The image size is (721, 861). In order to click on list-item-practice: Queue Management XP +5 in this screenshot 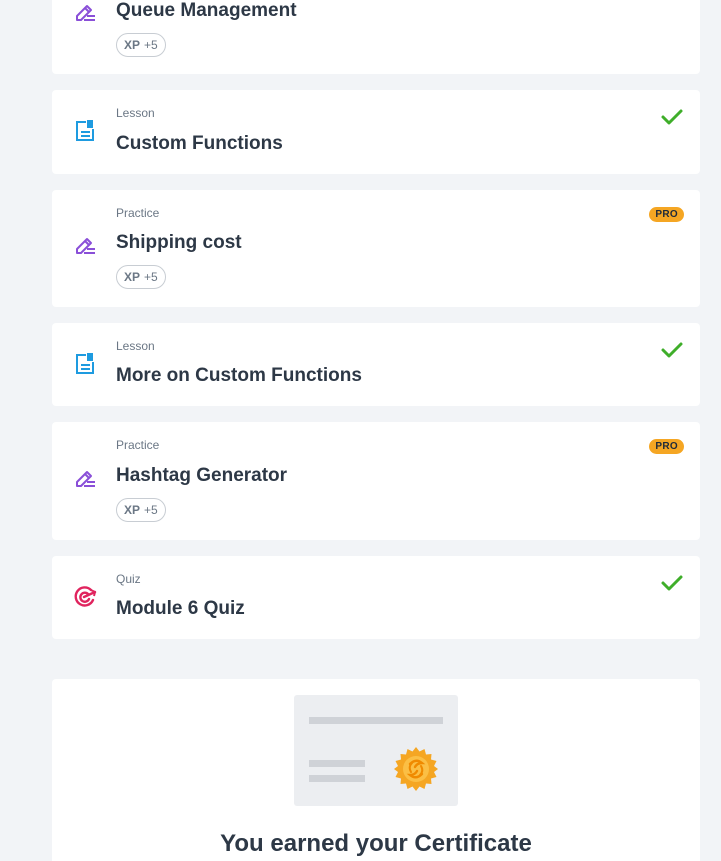, I will do `click(376, 37)`.